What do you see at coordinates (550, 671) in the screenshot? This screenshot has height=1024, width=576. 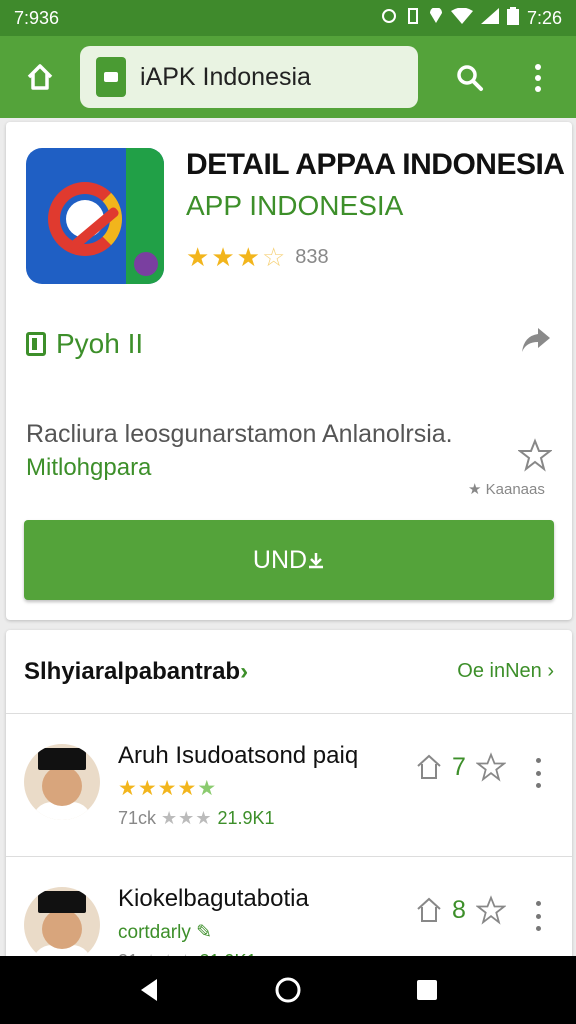 I see `chevron-right-icon: ›` at bounding box center [550, 671].